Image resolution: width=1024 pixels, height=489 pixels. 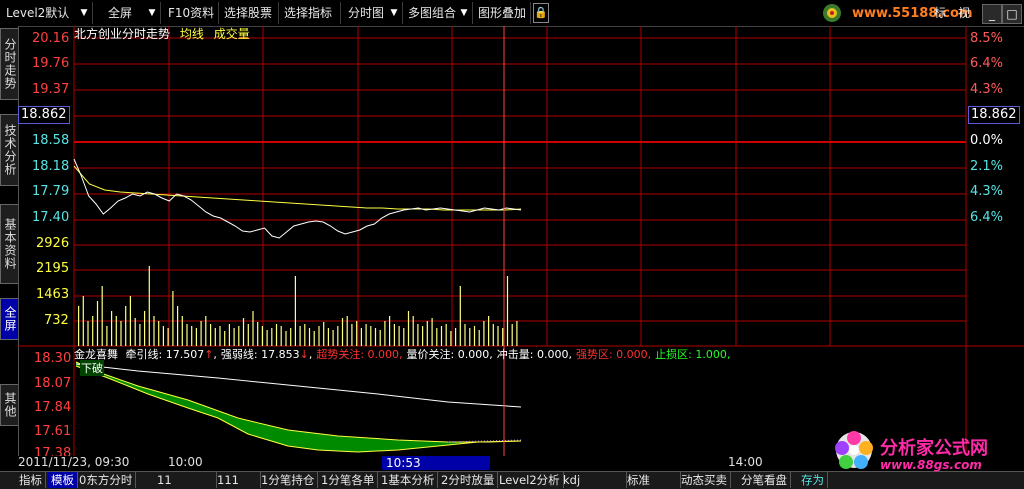 What do you see at coordinates (9, 150) in the screenshot?
I see `tab-technical: 技术分析` at bounding box center [9, 150].